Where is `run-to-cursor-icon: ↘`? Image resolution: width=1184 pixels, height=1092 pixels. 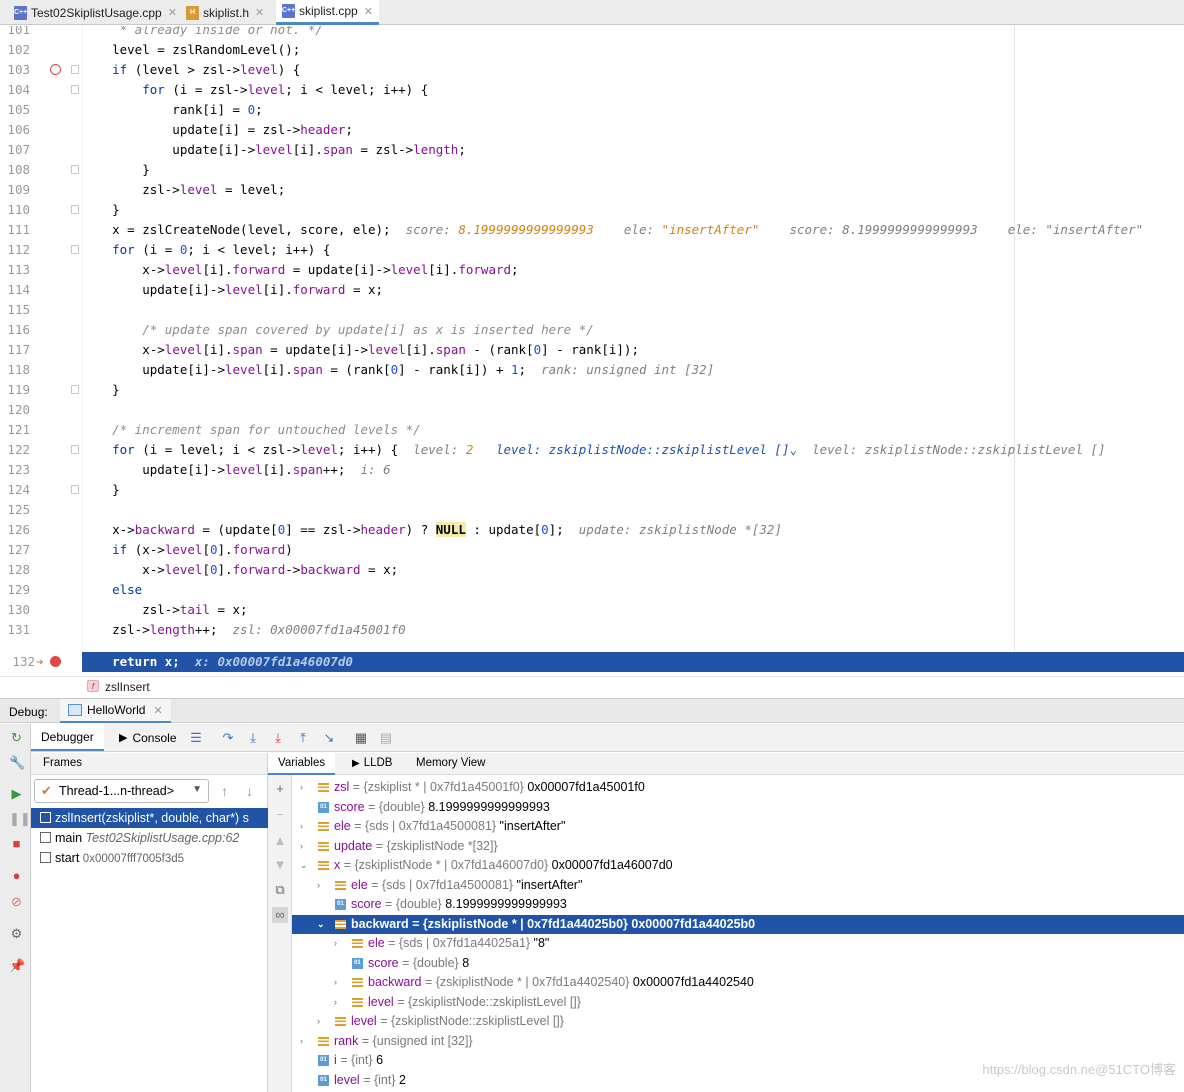
run-to-cursor-icon: ↘ is located at coordinates (329, 738).